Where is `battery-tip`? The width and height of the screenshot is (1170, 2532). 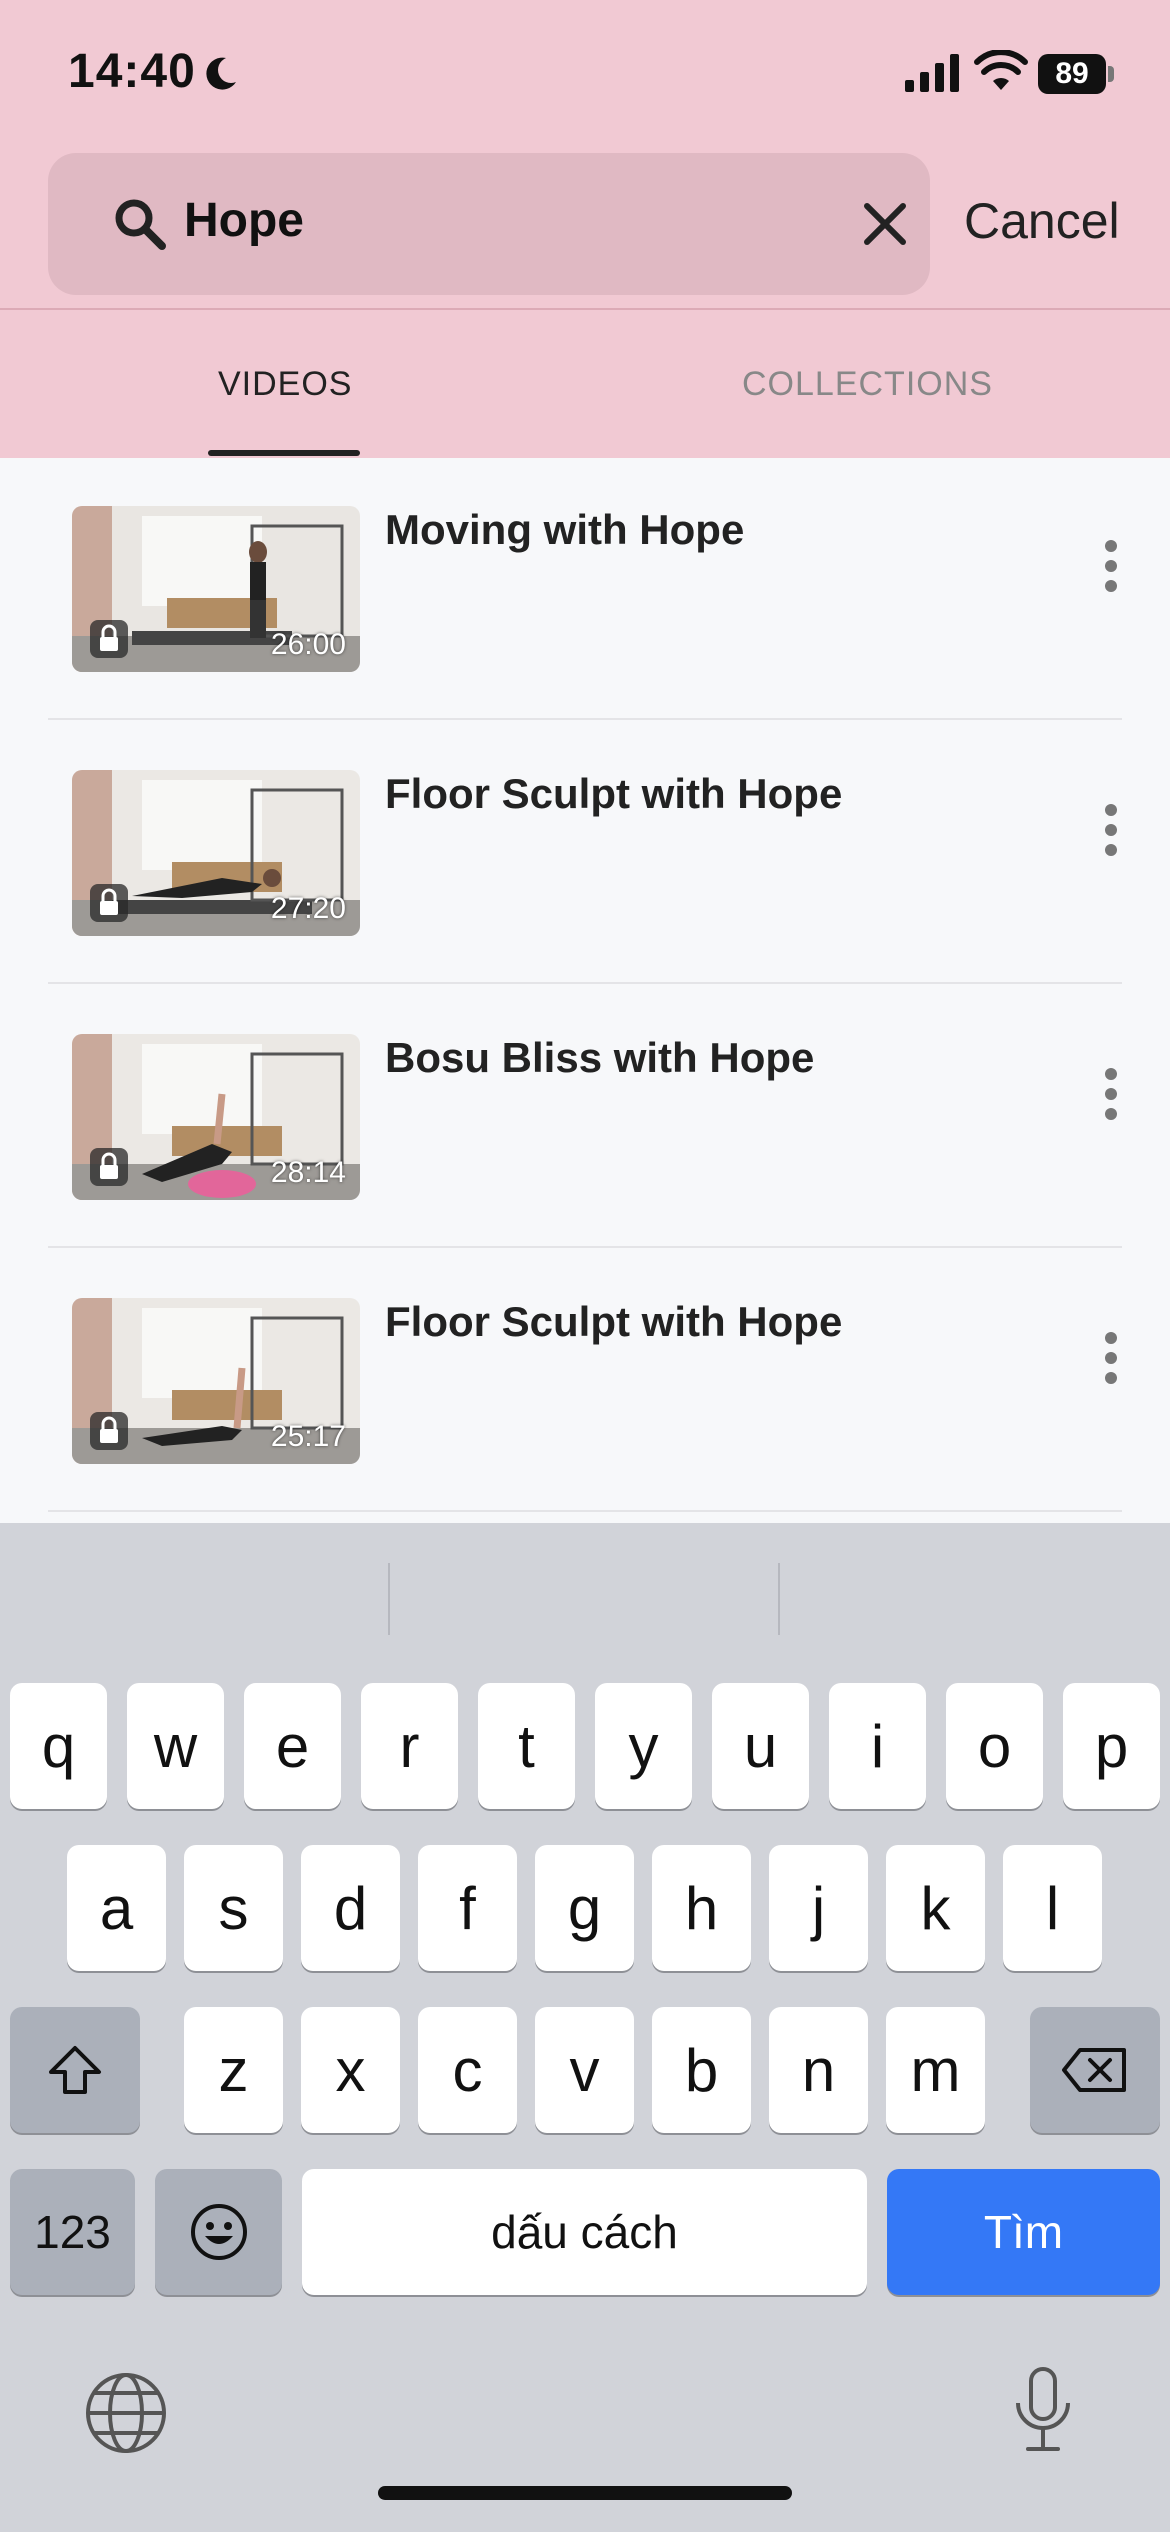
battery-tip is located at coordinates (1111, 74).